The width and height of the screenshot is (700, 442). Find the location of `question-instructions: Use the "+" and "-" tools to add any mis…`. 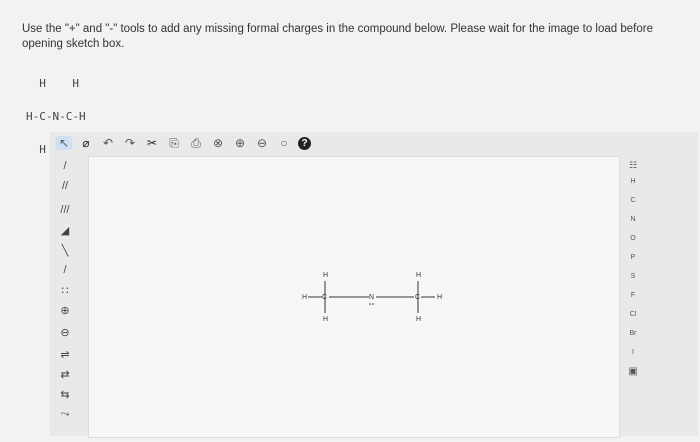

question-instructions: Use the "+" and "-" tools to add any mis… is located at coordinates (337, 36).